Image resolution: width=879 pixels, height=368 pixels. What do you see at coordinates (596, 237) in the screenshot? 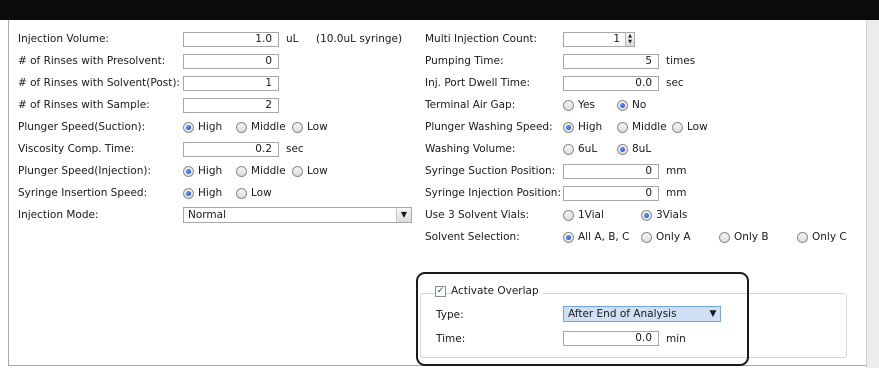
I see `solvent-all-abc-radio: All A, B, C` at bounding box center [596, 237].